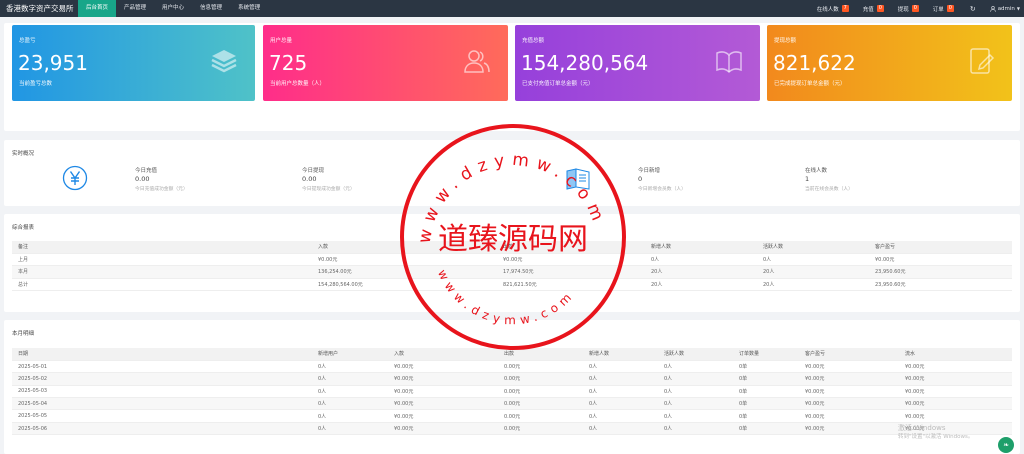 This screenshot has width=1024, height=454. Describe the element at coordinates (829, 189) in the screenshot. I see `online-users-desc: 当前在线会员数（人）` at that location.